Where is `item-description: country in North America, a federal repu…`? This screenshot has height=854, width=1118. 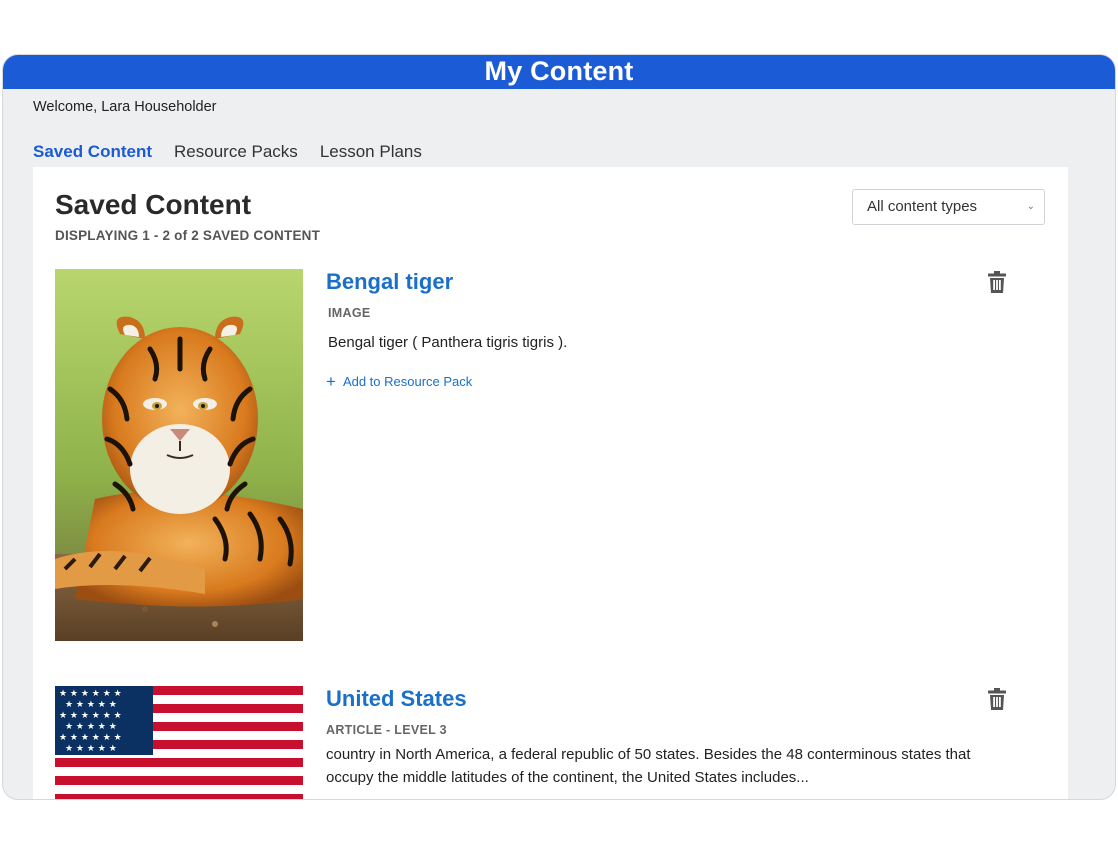 item-description: country in North America, a federal repu… is located at coordinates (648, 766).